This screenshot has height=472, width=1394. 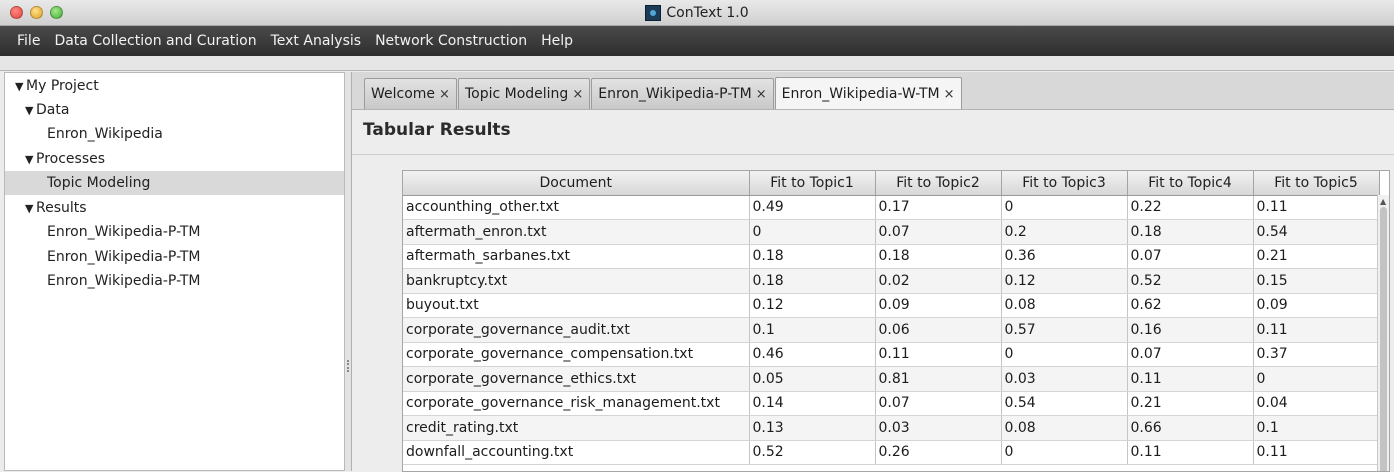 I want to click on topic-fit-cell: 0.05, so click(x=812, y=379).